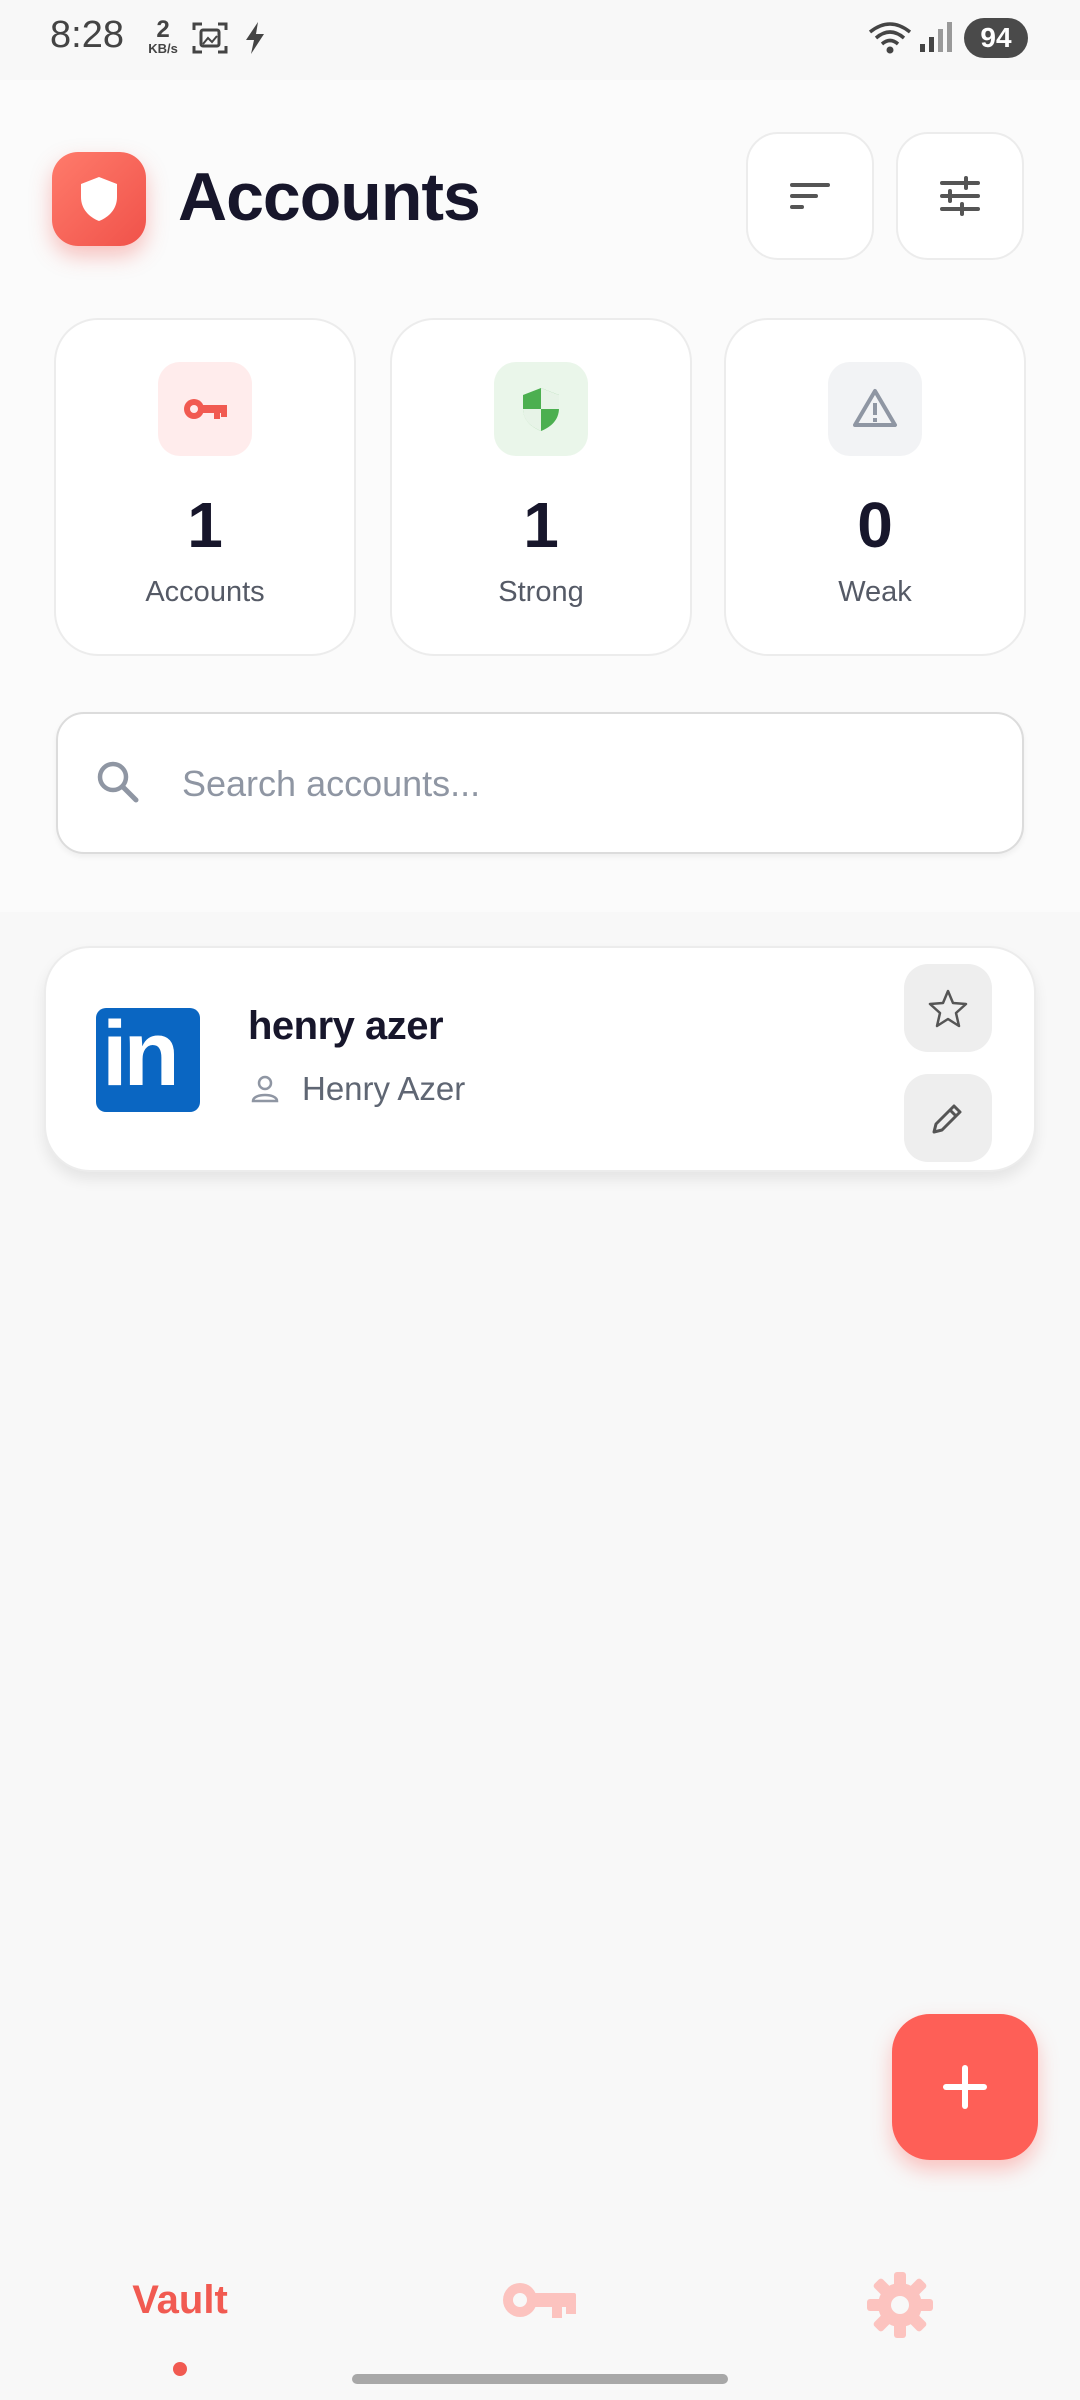 The width and height of the screenshot is (1080, 2400). Describe the element at coordinates (163, 48) in the screenshot. I see `network-speed-unit: KB/s` at that location.